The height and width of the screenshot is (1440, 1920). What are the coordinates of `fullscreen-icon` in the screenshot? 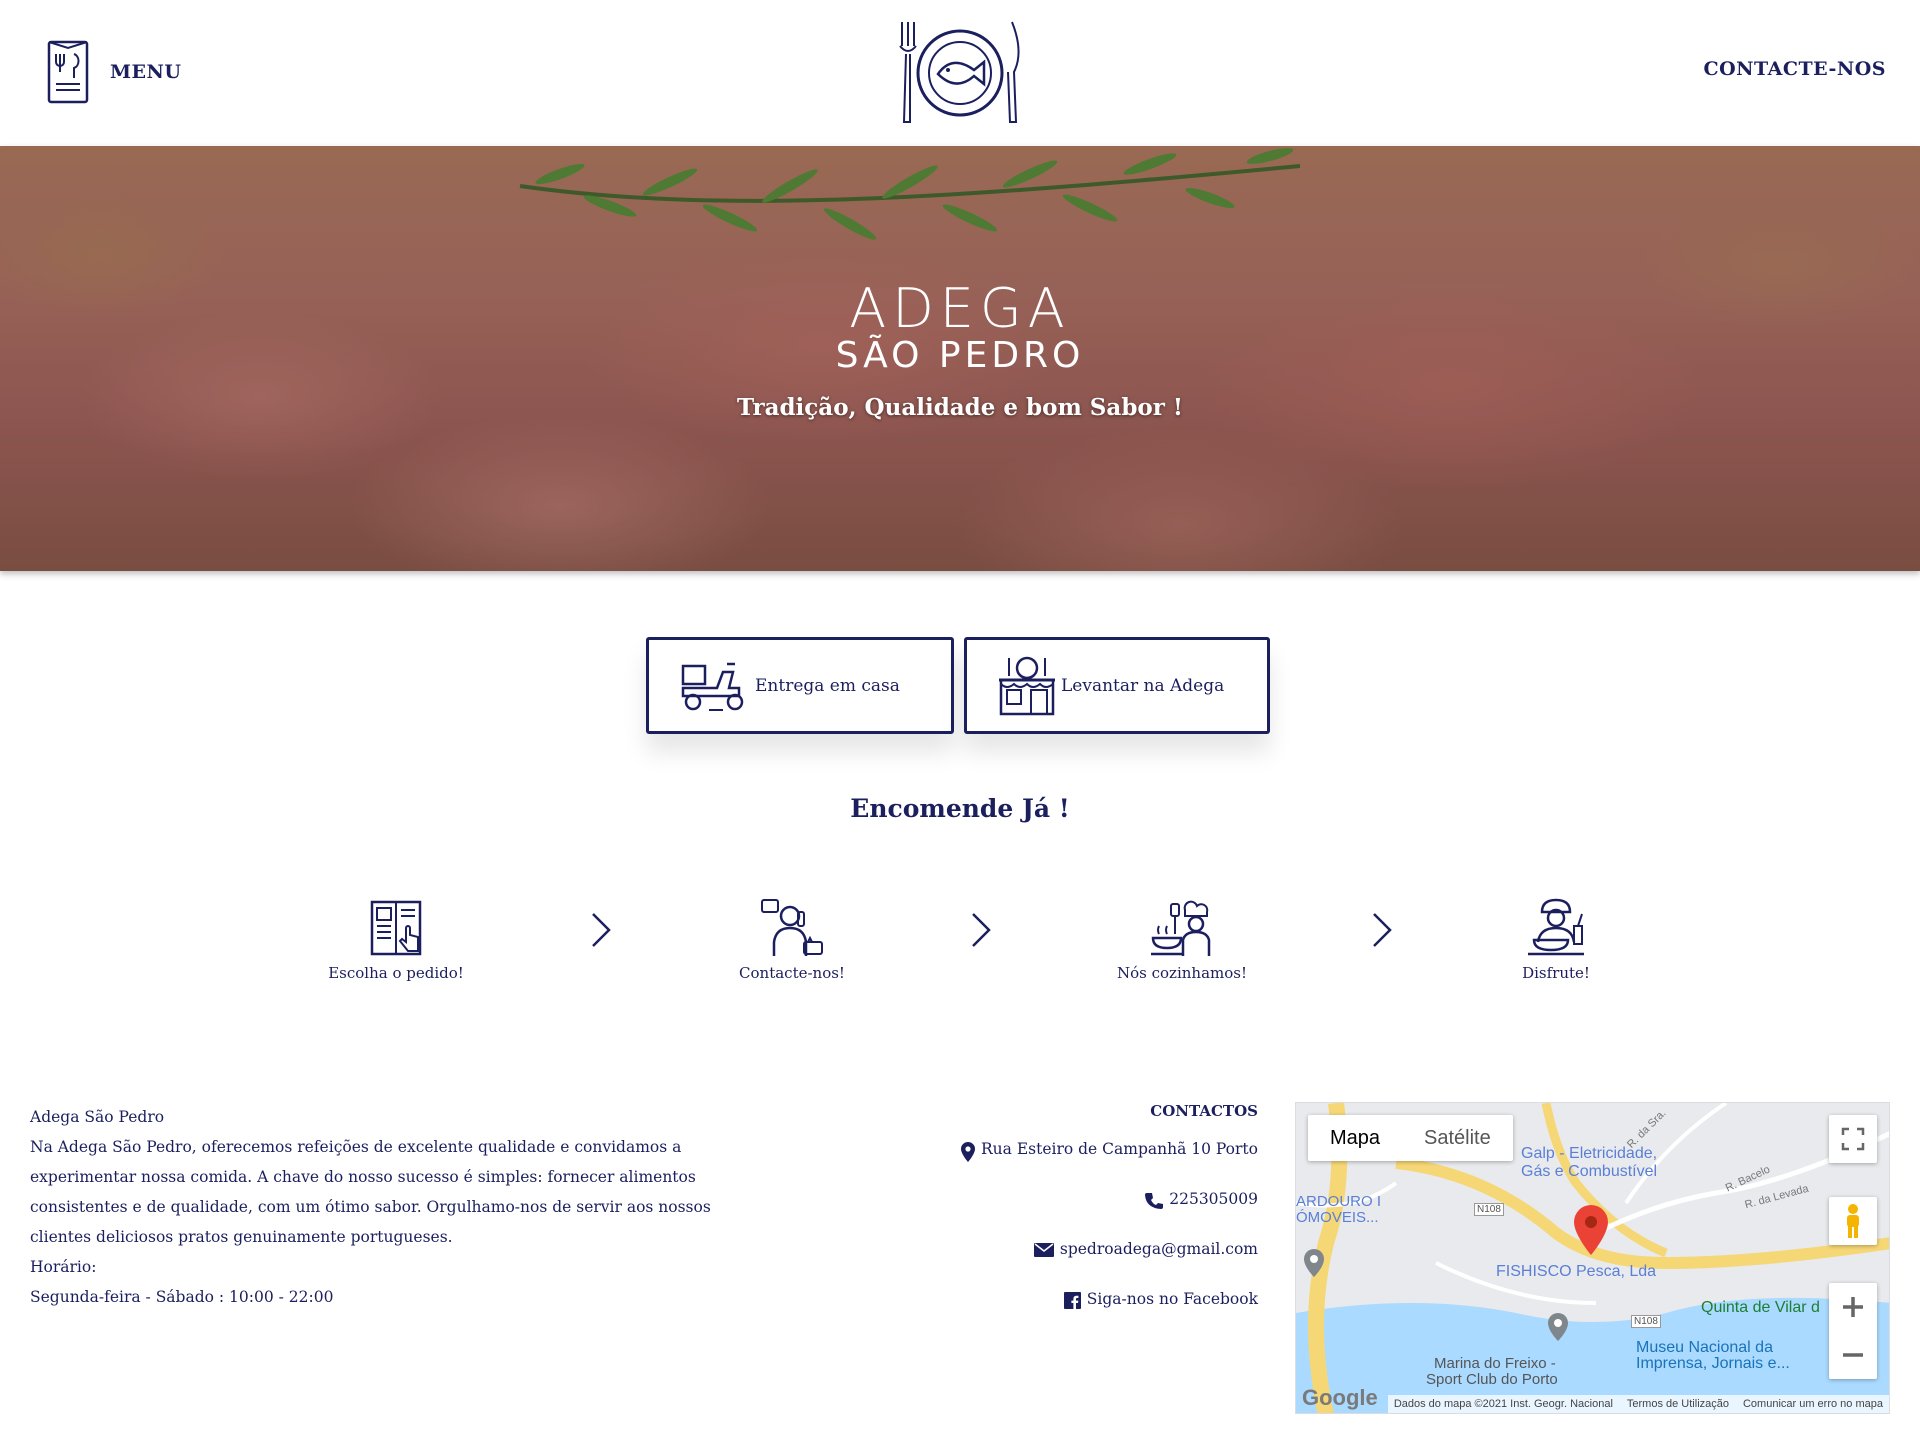 It's located at (1853, 1139).